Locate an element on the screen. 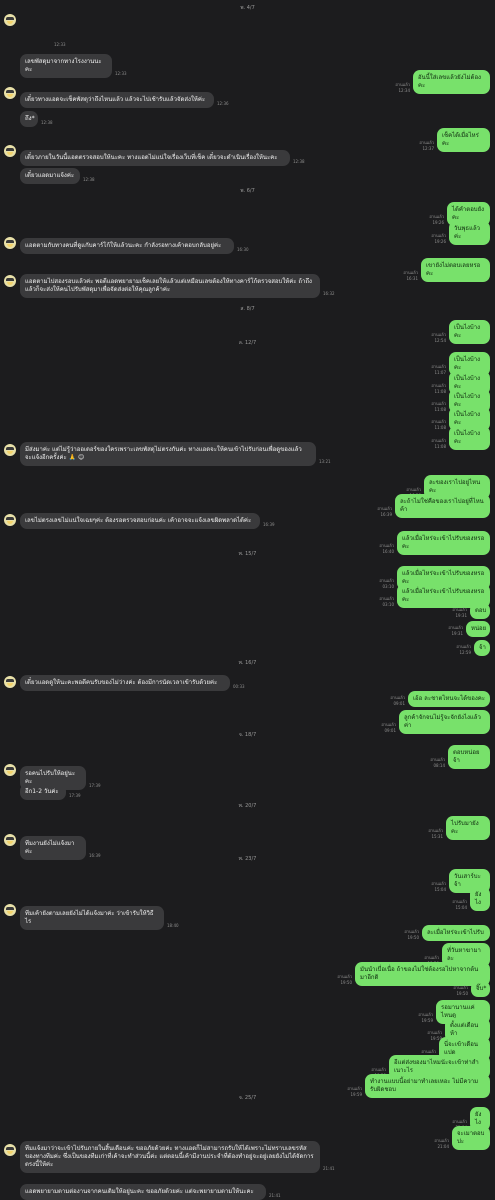 This screenshot has width=495, height=1200. date-separator: ส. 8/7 is located at coordinates (247, 309).